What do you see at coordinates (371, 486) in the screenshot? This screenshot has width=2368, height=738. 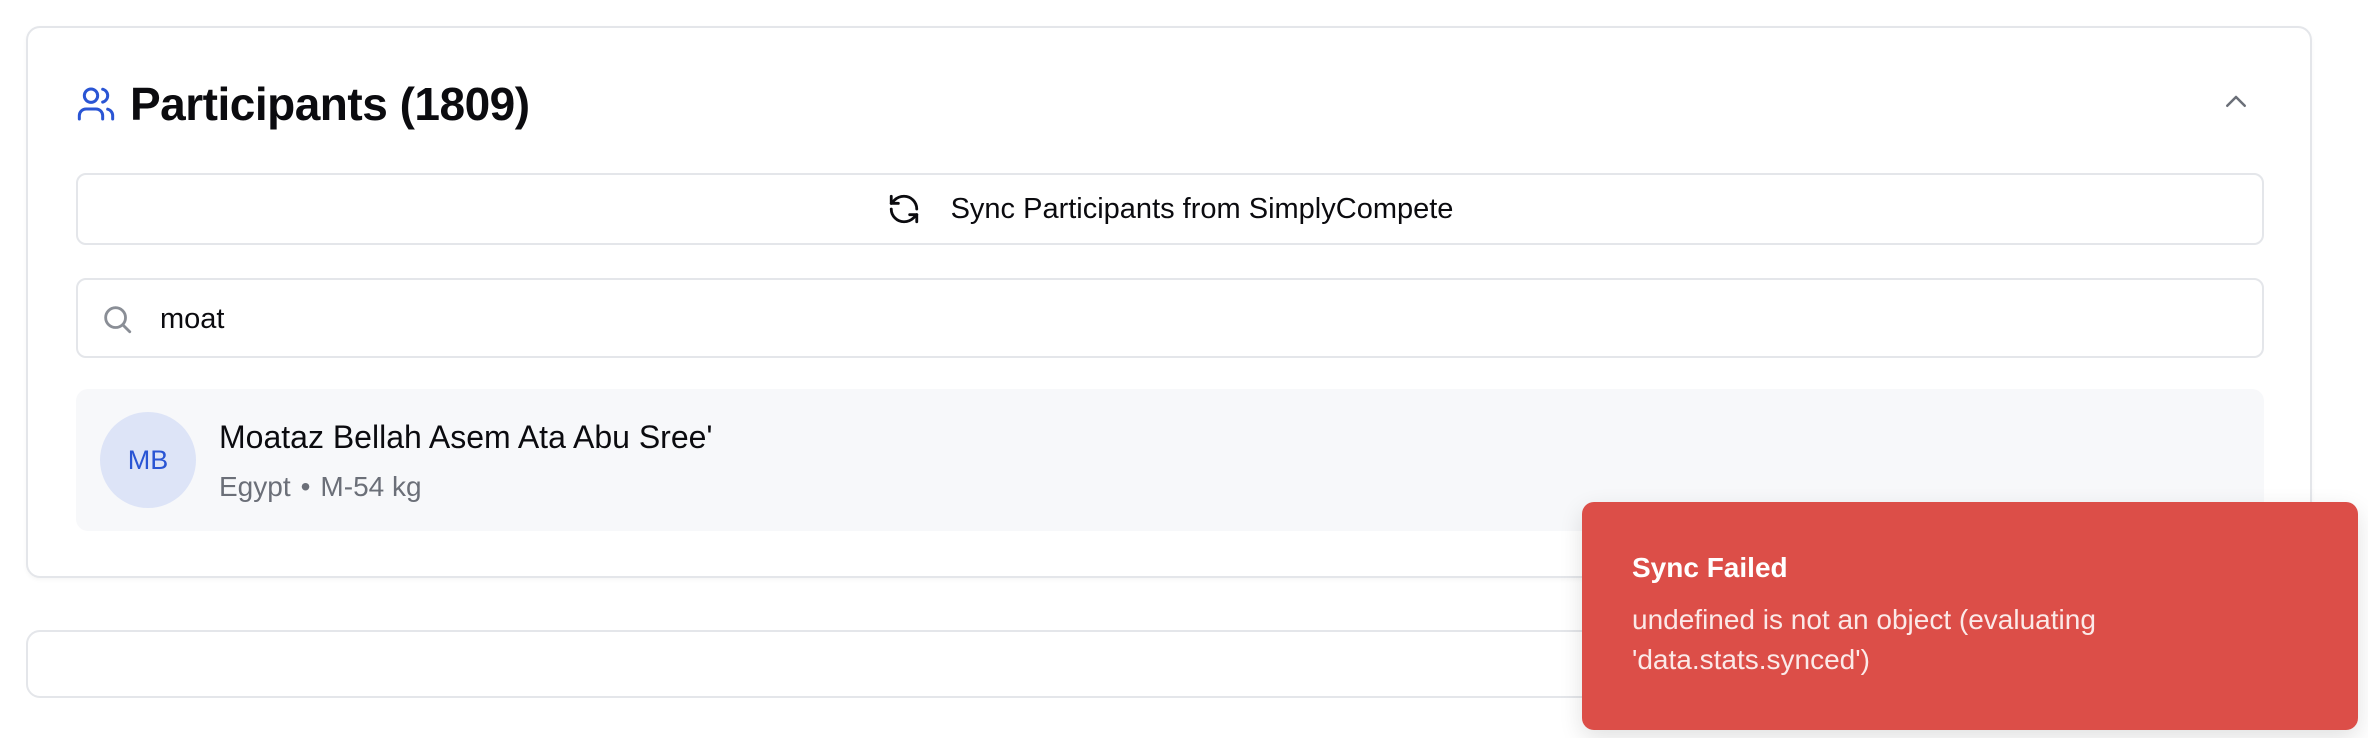 I see `participant-category: M-54 kg` at bounding box center [371, 486].